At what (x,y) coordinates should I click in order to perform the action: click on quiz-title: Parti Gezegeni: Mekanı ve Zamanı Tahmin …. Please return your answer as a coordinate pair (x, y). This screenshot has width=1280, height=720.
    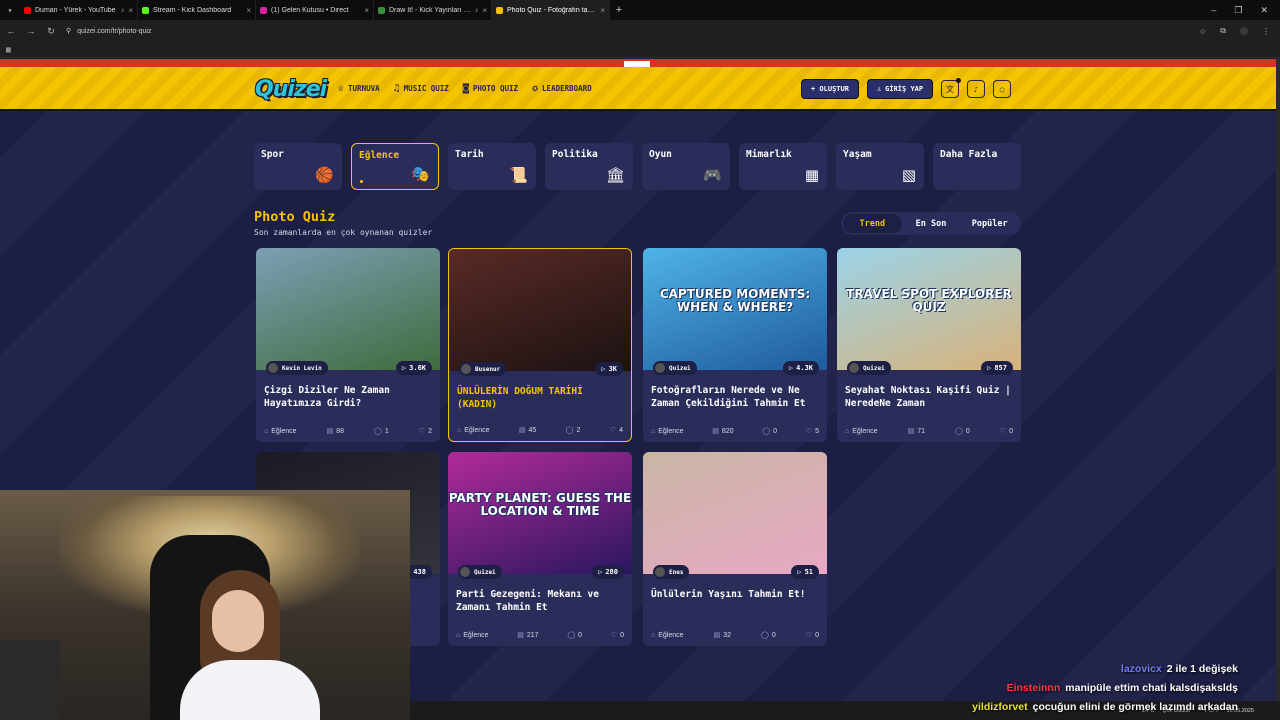
    Looking at the image, I should click on (541, 601).